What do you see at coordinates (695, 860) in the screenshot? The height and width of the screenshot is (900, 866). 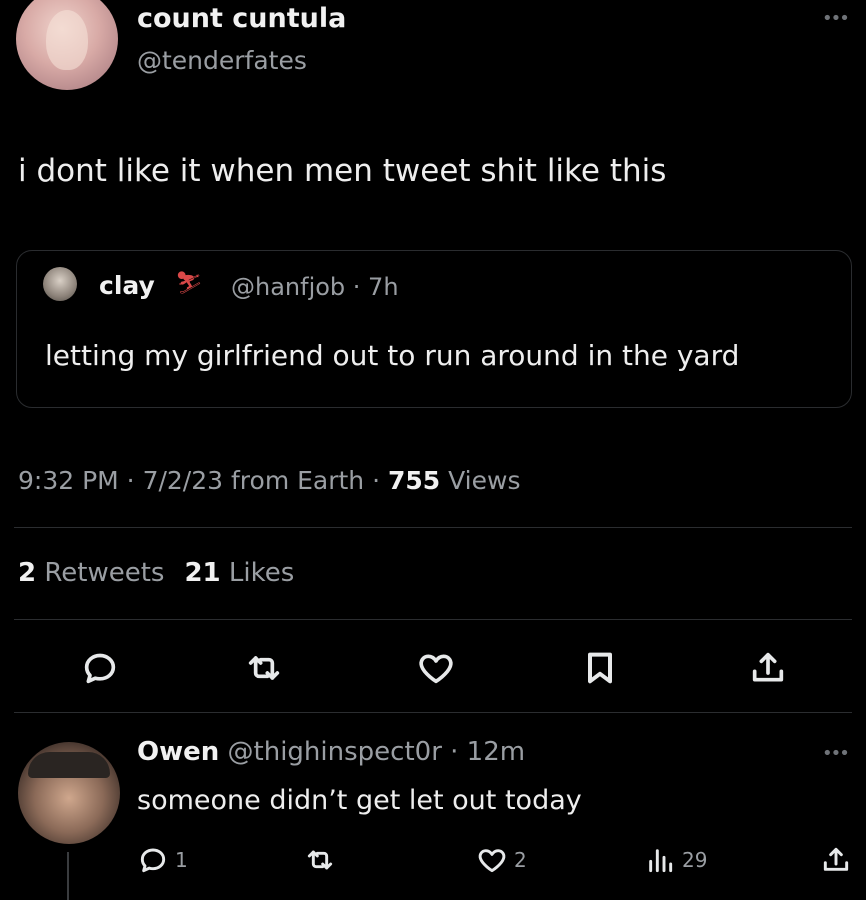 I see `reply-view-count: 29` at bounding box center [695, 860].